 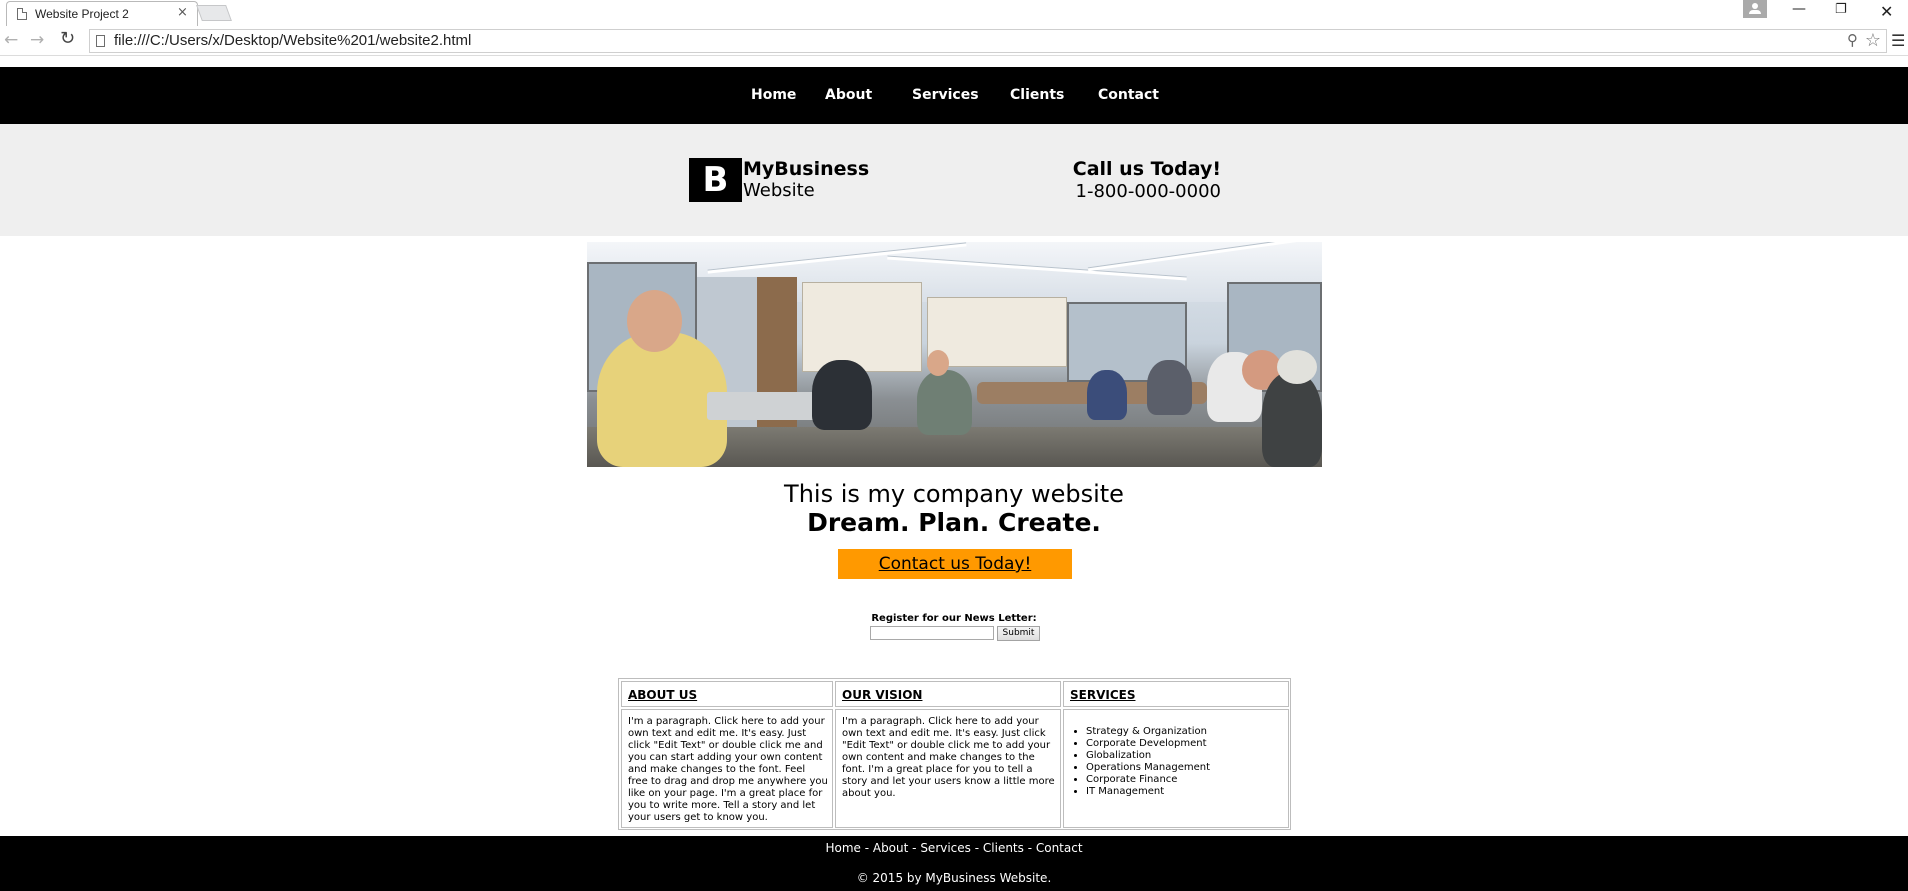 What do you see at coordinates (1059, 848) in the screenshot?
I see `footer-contact-link: Contact` at bounding box center [1059, 848].